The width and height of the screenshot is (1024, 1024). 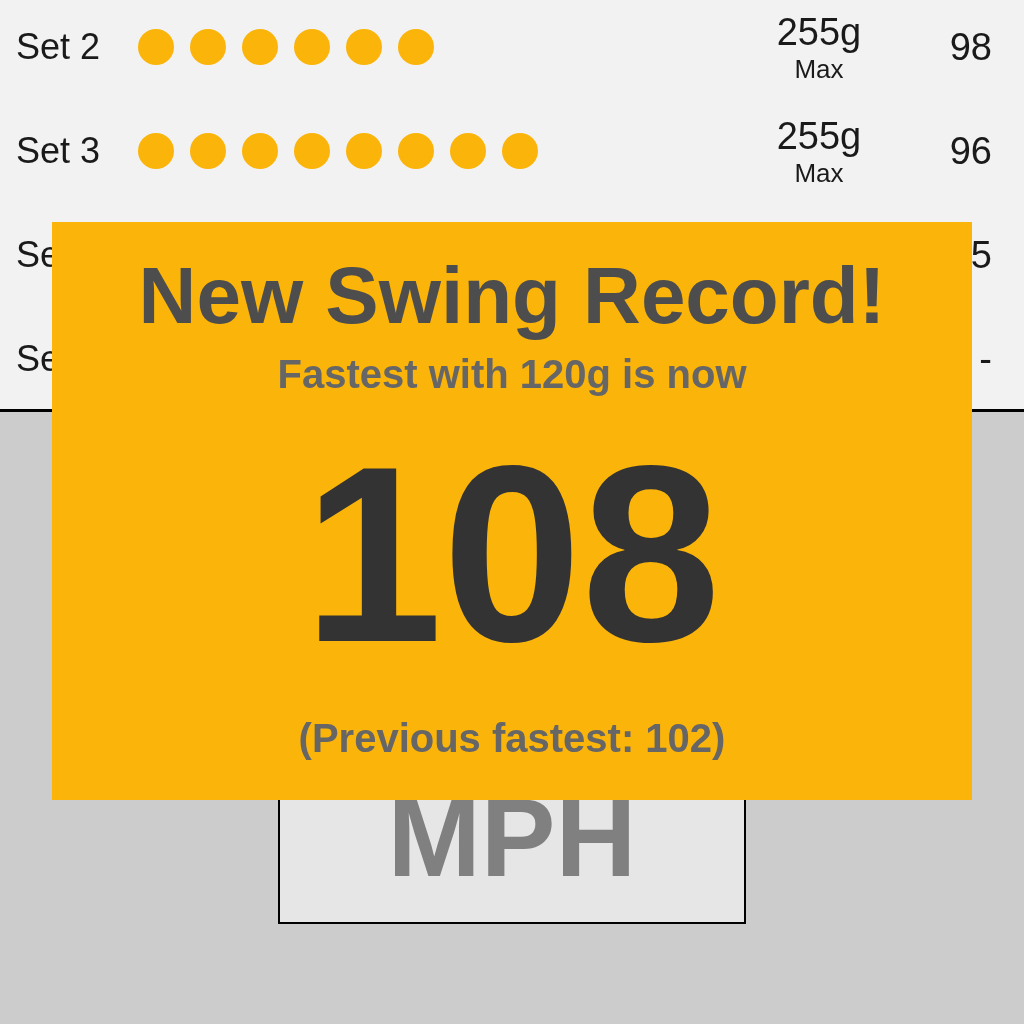 I want to click on record-speed: 108, so click(x=512, y=555).